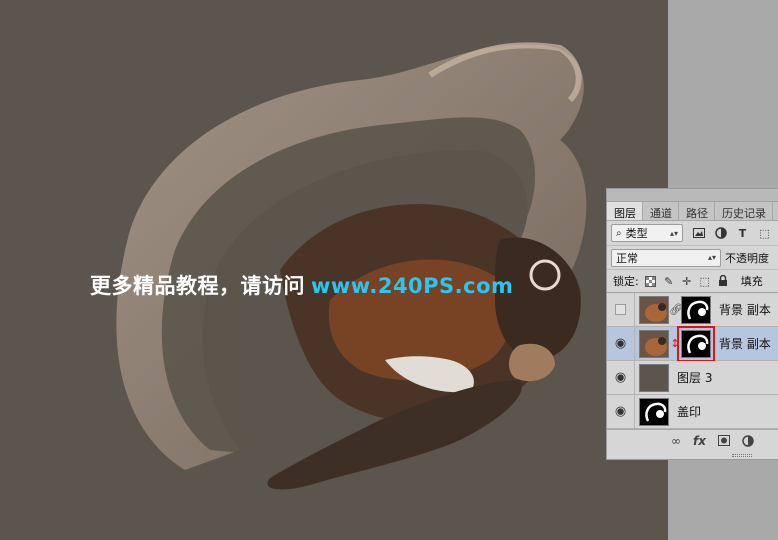 This screenshot has width=778, height=540. I want to click on lock-brush-icon: ✎, so click(669, 281).